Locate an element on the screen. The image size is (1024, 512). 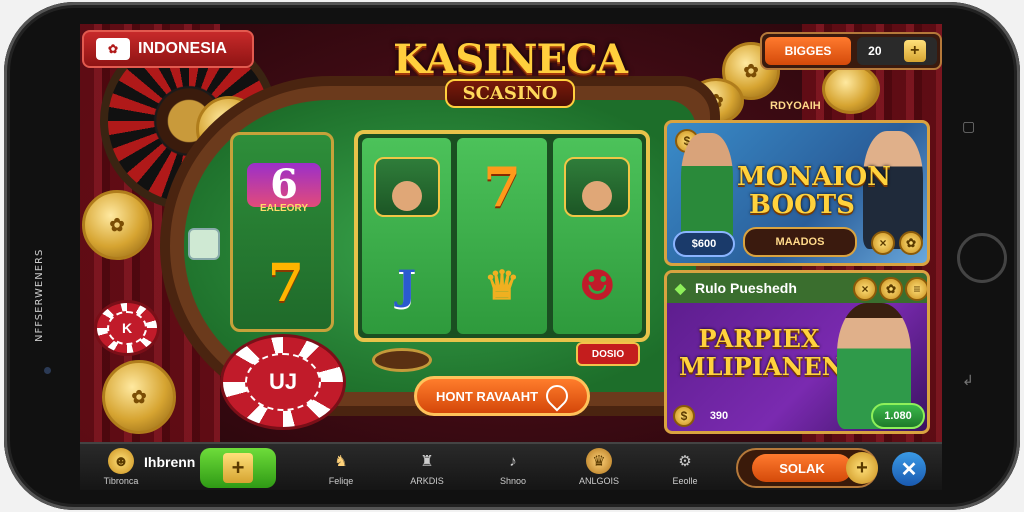
chip-label: K is located at coordinates (127, 328).